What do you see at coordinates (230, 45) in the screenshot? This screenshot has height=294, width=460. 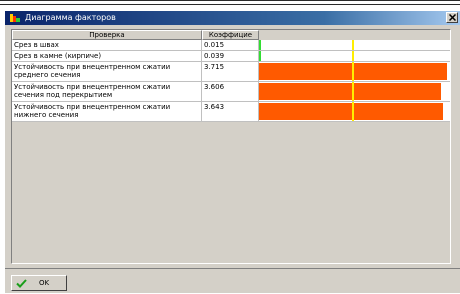 I see `table-row-coefficient: 0.015` at bounding box center [230, 45].